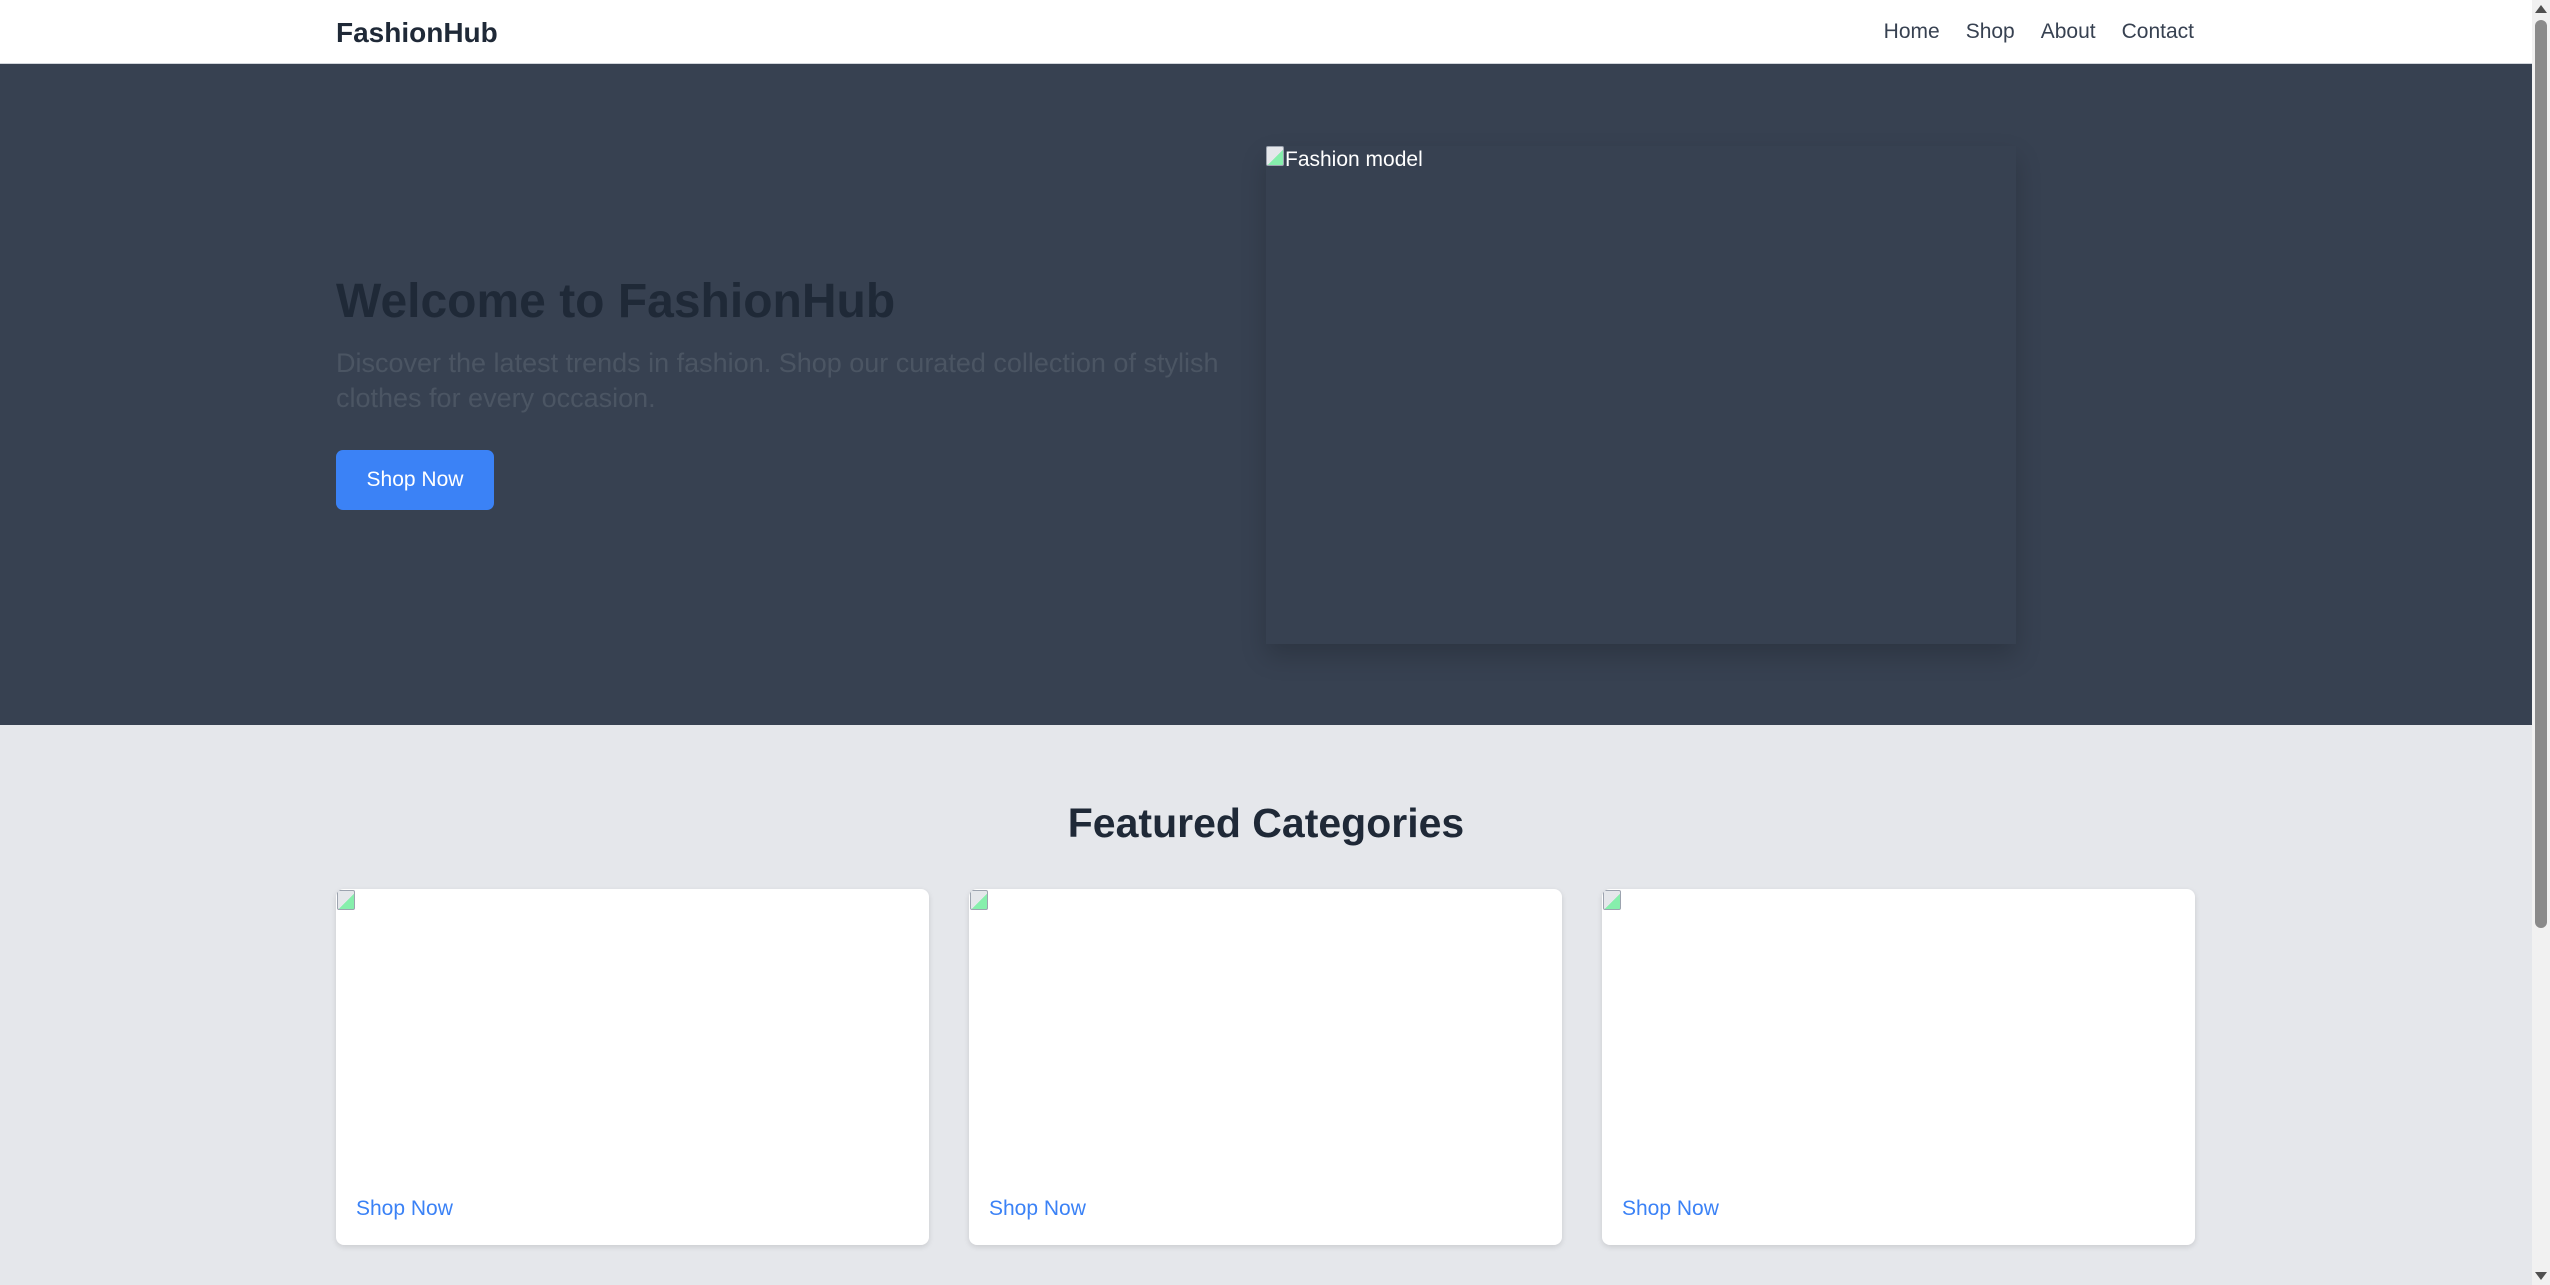 The width and height of the screenshot is (2550, 1285). What do you see at coordinates (1912, 32) in the screenshot?
I see `nav-link-home: Home` at bounding box center [1912, 32].